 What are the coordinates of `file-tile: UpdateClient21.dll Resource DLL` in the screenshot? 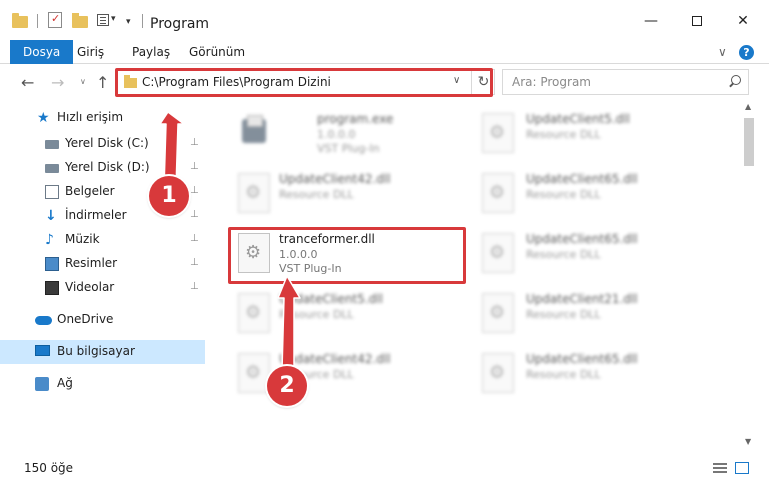 It's located at (598, 315).